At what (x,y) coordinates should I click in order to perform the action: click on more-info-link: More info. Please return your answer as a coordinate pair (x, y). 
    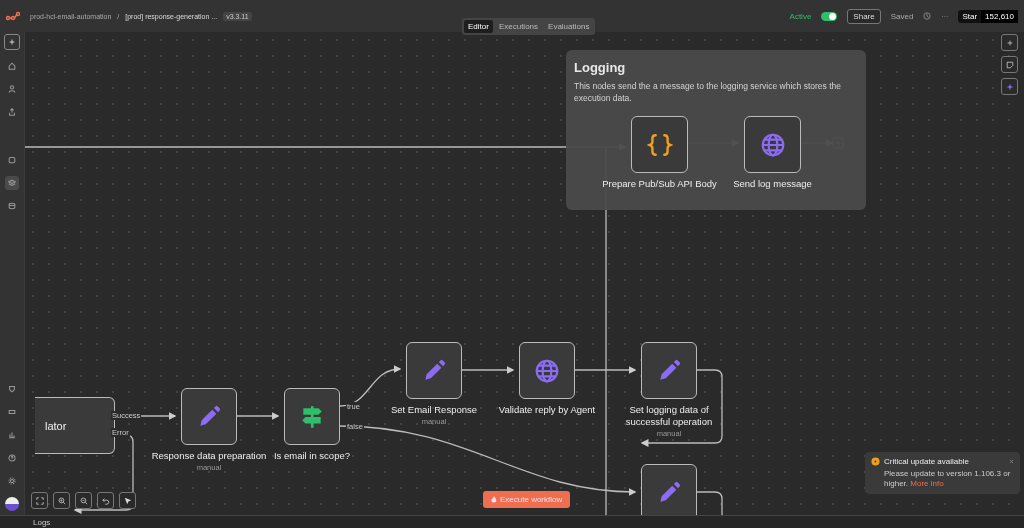
    Looking at the image, I should click on (927, 483).